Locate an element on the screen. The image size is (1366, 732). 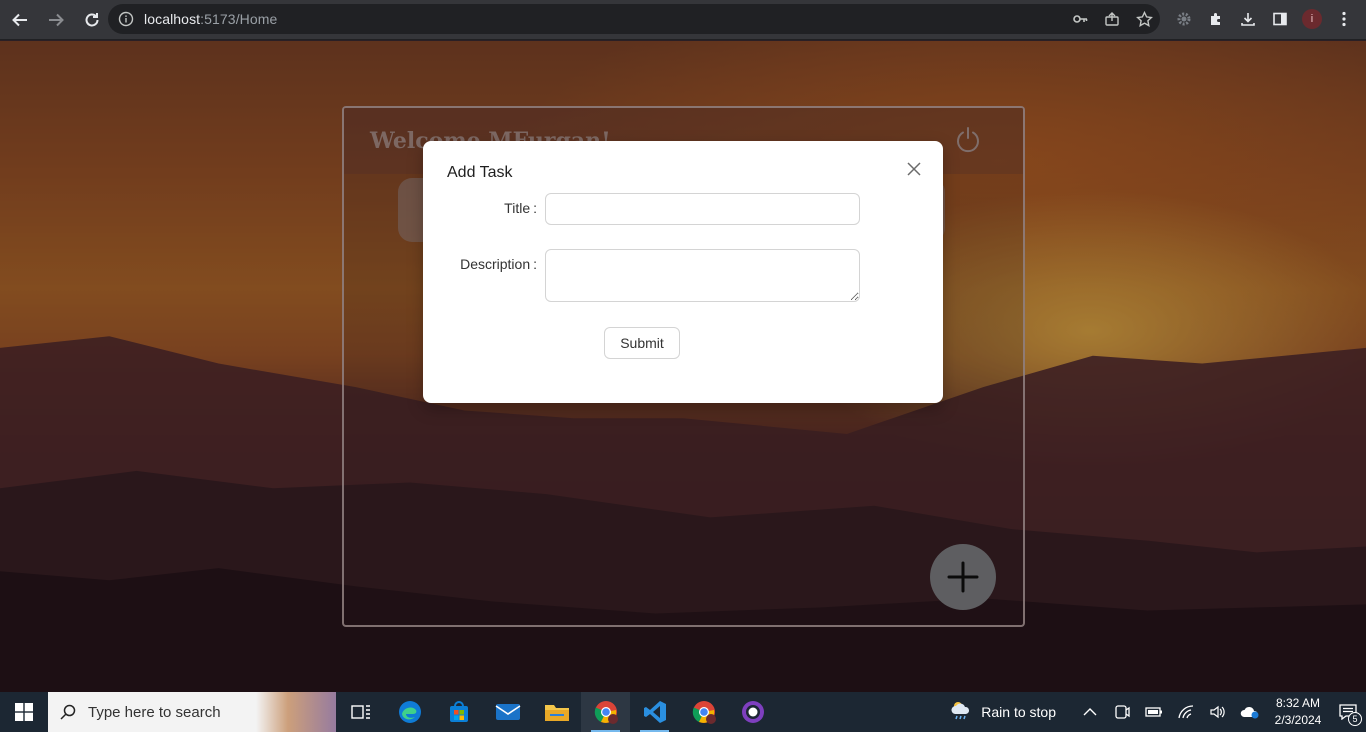
notification-count-badge: 5 is located at coordinates (1355, 719).